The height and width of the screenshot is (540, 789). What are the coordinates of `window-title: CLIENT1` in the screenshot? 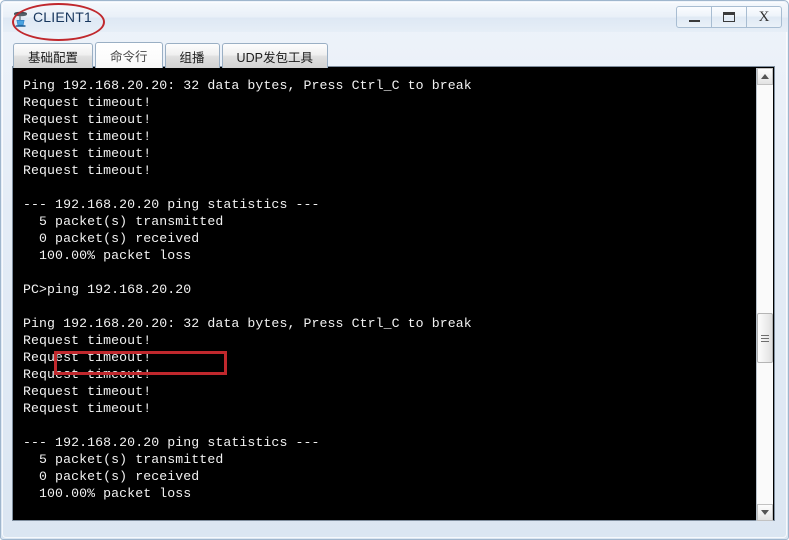 It's located at (62, 17).